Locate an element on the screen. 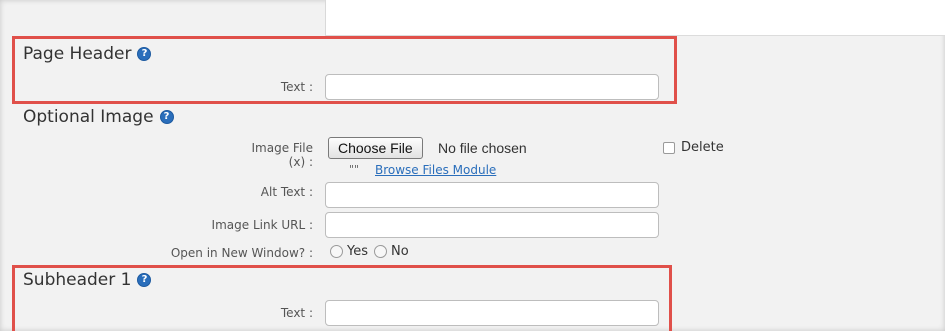 This screenshot has height=331, width=945. image-link-url-input is located at coordinates (492, 225).